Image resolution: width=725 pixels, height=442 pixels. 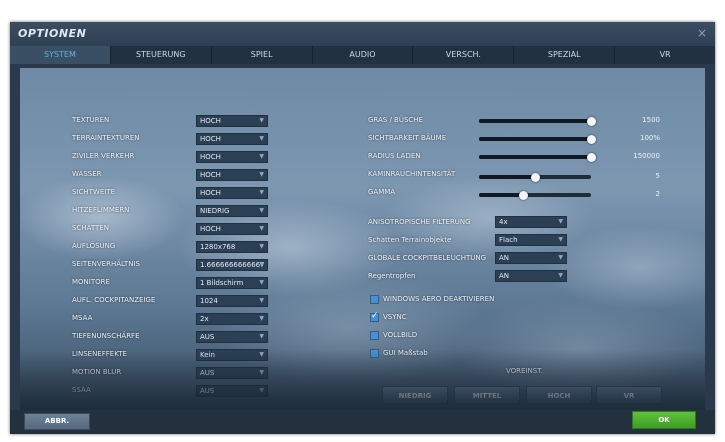 I want to click on gamma-label: GAMMA, so click(x=382, y=192).